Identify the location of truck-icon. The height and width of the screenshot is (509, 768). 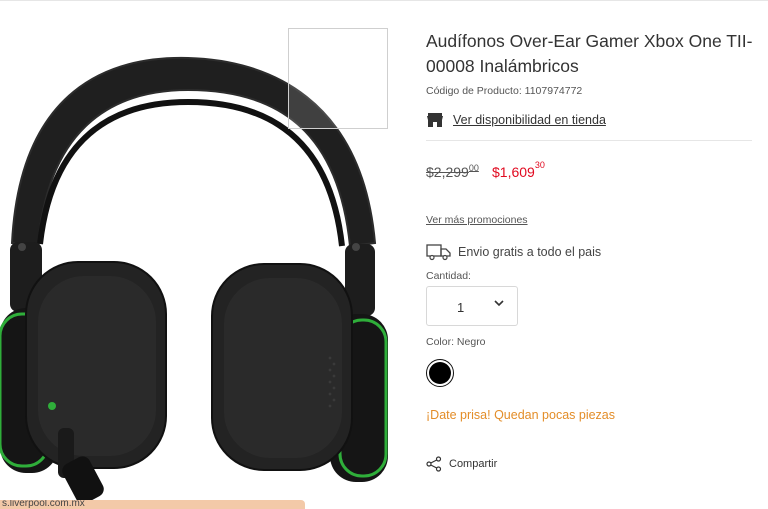
(438, 252).